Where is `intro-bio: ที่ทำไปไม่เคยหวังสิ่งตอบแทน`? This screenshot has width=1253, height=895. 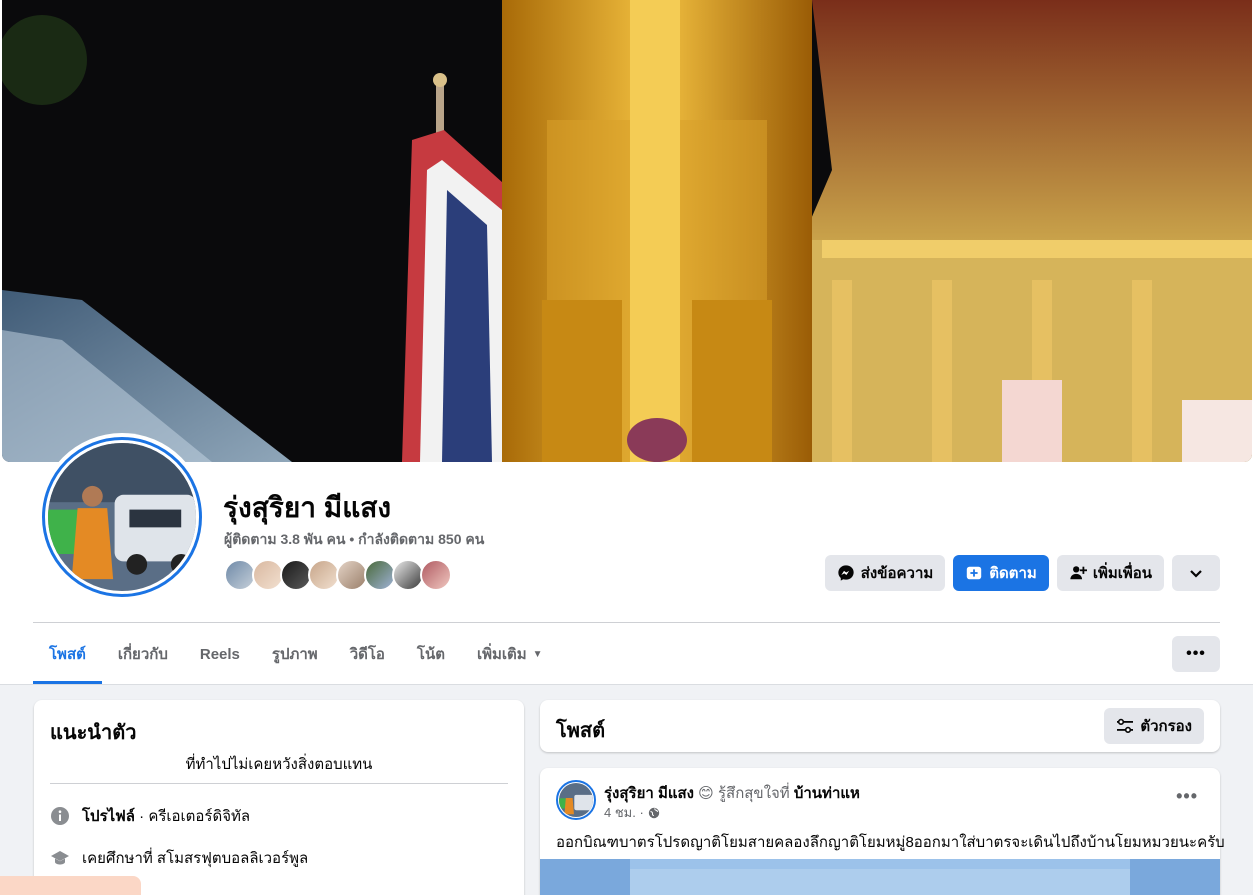 intro-bio: ที่ทำไปไม่เคยหวังสิ่งตอบแทน is located at coordinates (279, 764).